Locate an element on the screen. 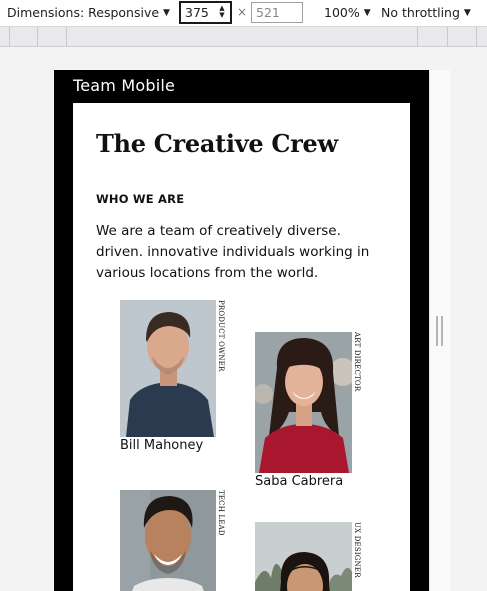 The image size is (487, 591). zoom-label: 100% is located at coordinates (342, 12).